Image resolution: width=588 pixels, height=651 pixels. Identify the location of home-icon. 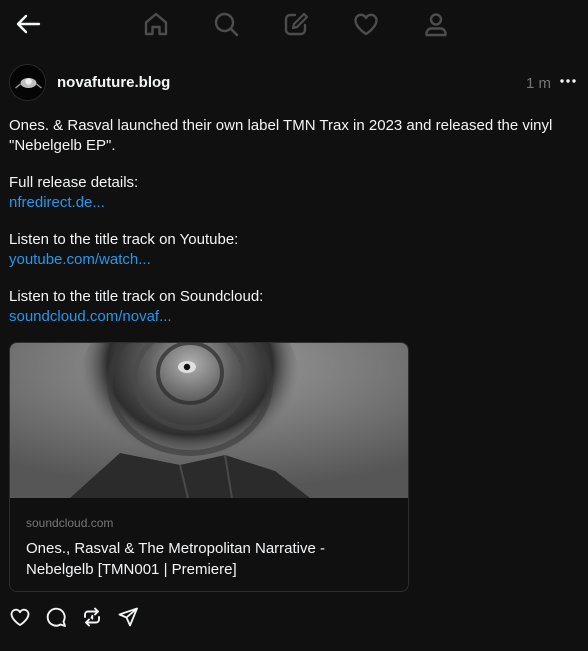
(156, 24).